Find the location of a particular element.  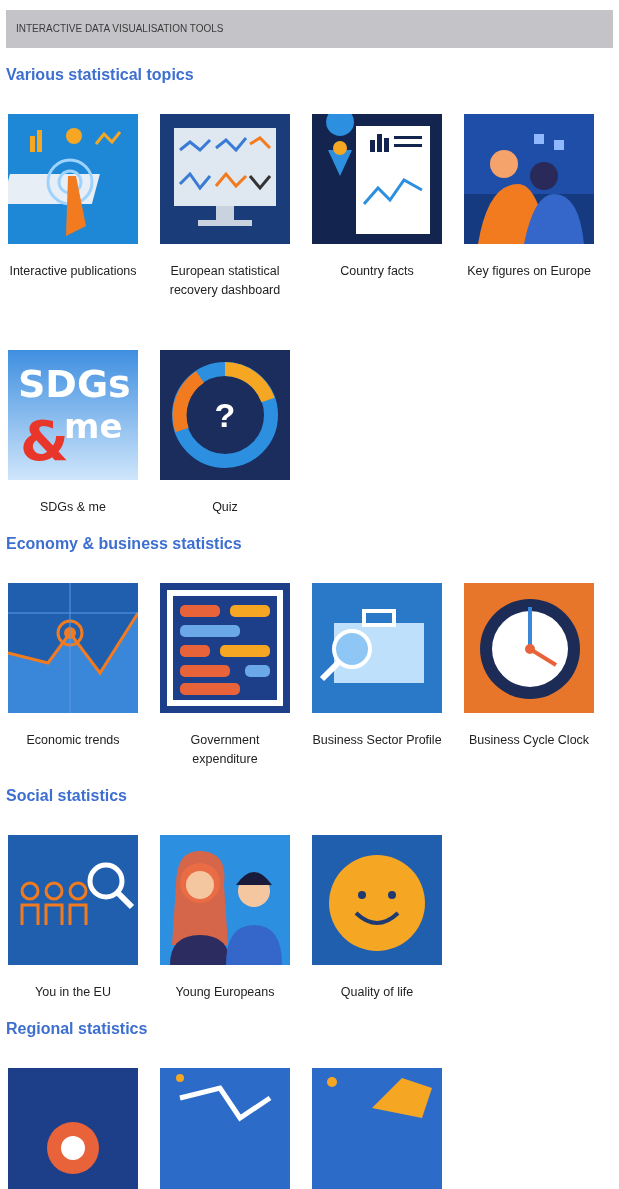

monitor-charts-illustration is located at coordinates (225, 179).